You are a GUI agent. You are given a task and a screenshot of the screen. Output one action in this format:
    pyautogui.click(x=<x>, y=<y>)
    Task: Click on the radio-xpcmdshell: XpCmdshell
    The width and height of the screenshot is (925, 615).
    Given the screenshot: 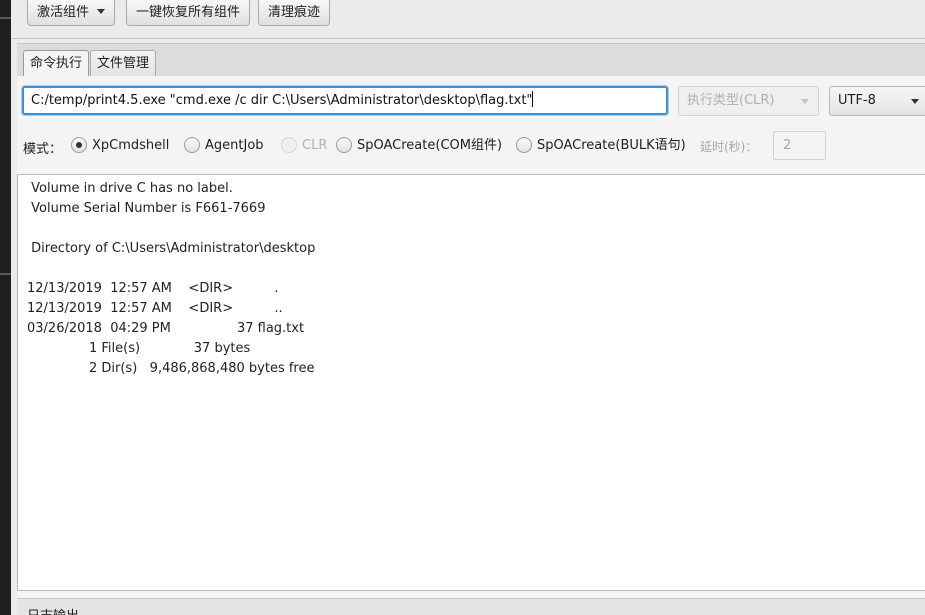 What is the action you would take?
    pyautogui.click(x=120, y=146)
    